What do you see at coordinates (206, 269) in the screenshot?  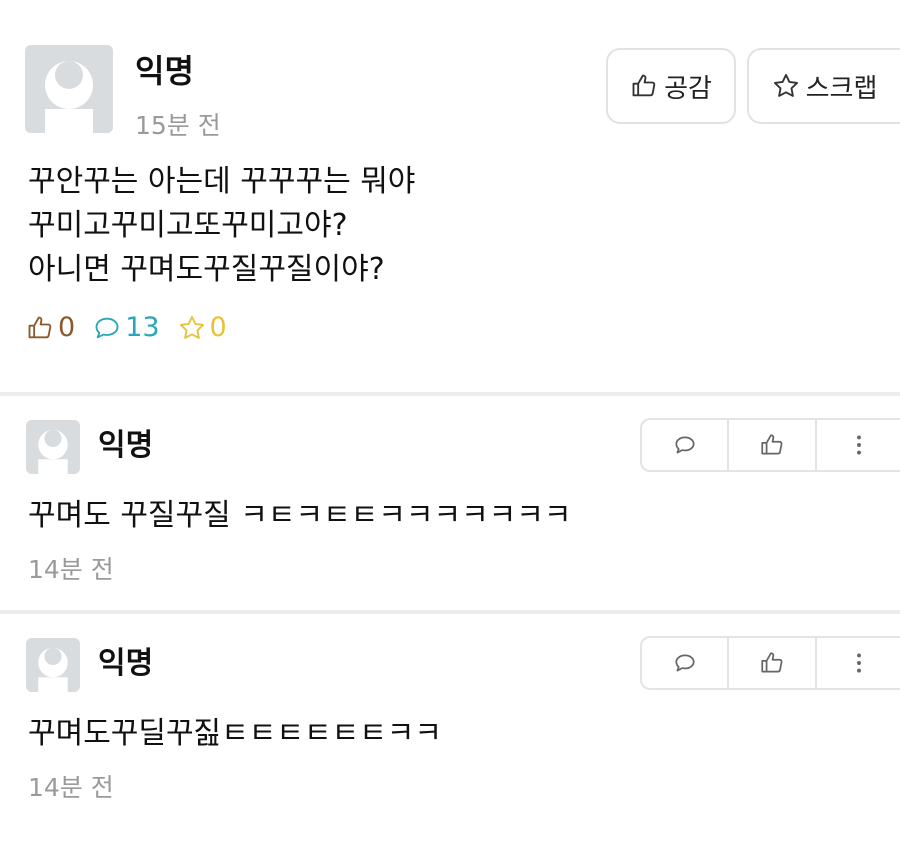 I see `post-body-line: 아니면 꾸며도꾸질꾸질이야?` at bounding box center [206, 269].